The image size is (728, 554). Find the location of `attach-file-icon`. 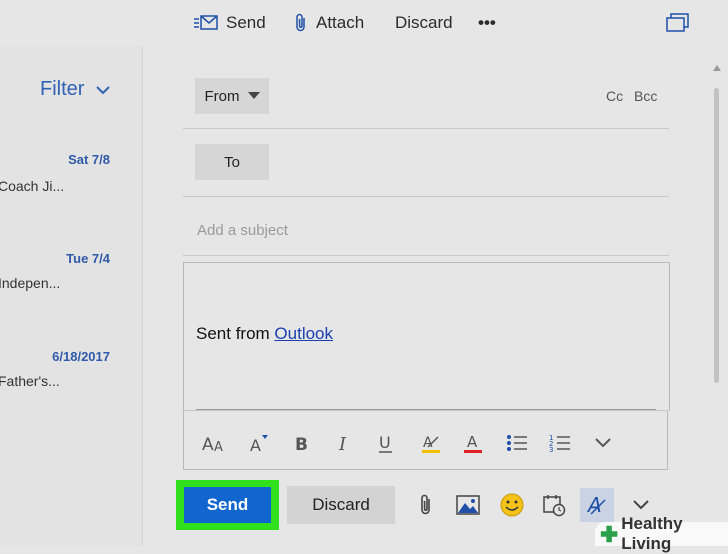

attach-file-icon is located at coordinates (426, 505).